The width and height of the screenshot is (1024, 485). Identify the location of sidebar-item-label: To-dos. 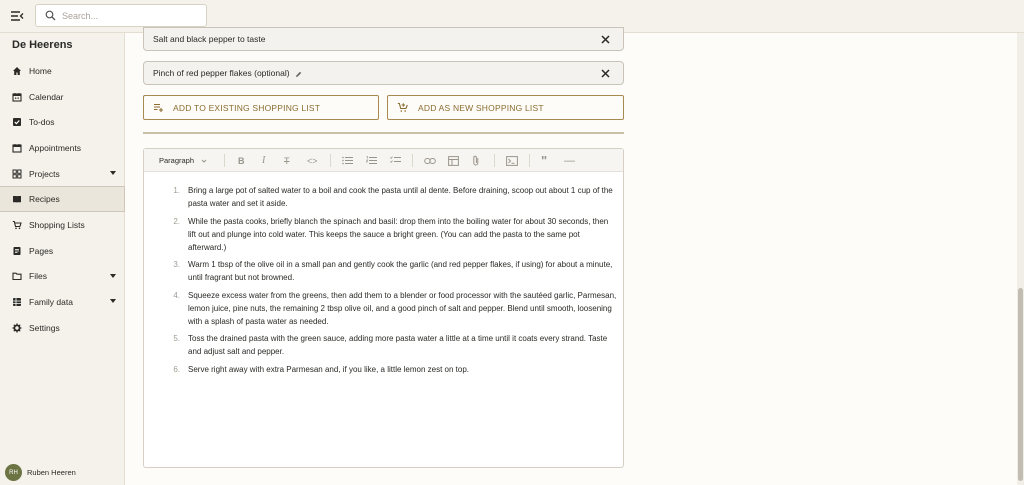
(42, 122).